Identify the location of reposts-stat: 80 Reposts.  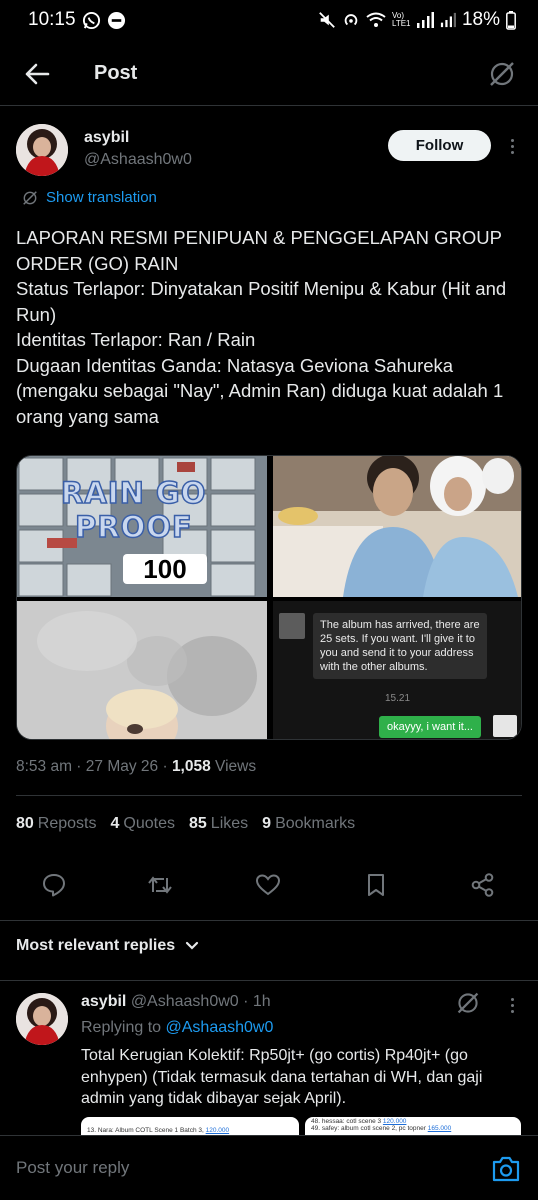
(56, 824).